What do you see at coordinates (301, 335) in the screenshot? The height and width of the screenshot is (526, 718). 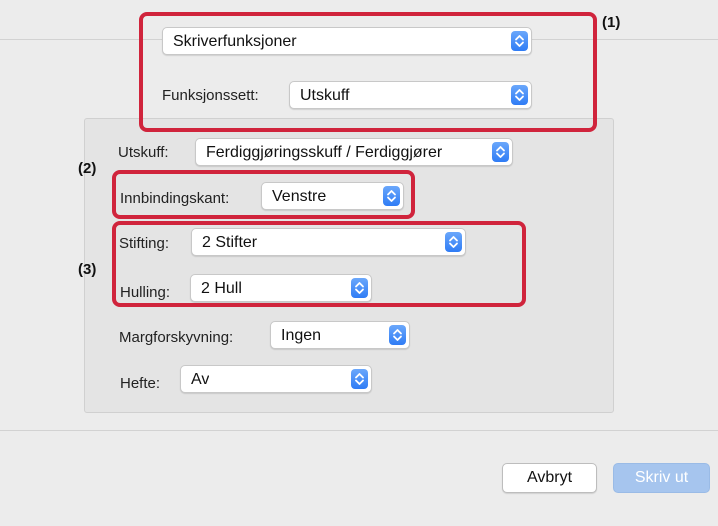 I see `margin-shift-select-value: Ingen` at bounding box center [301, 335].